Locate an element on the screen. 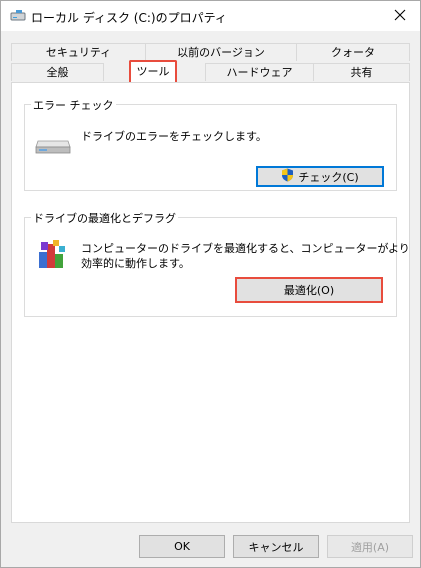  tab-label: 共有 is located at coordinates (361, 72).